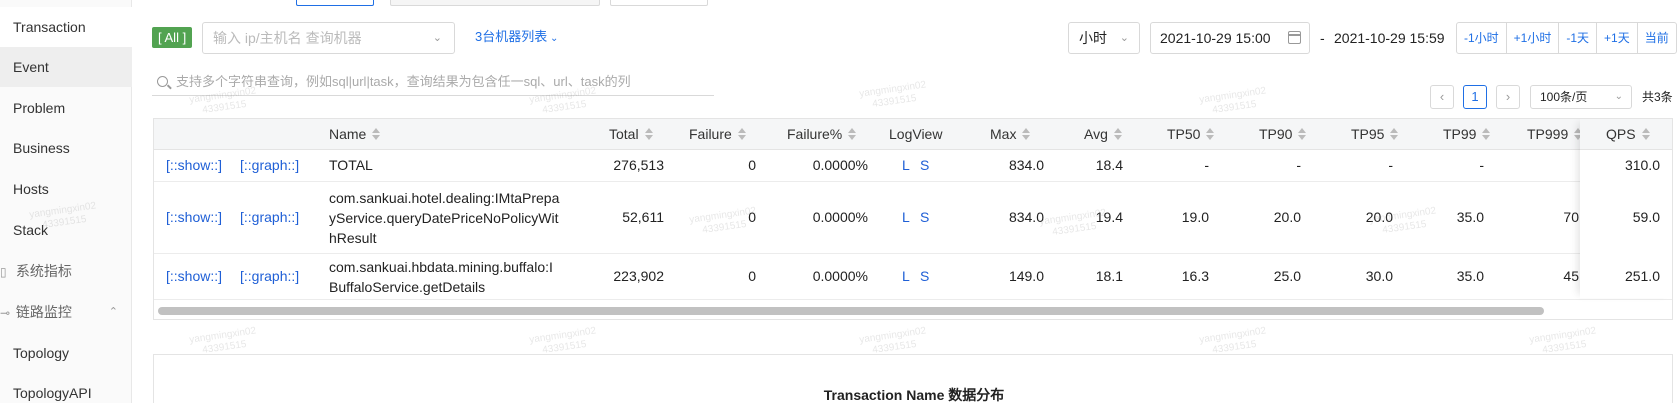 The image size is (1680, 403). What do you see at coordinates (1642, 165) in the screenshot?
I see `row-qps: 310.0` at bounding box center [1642, 165].